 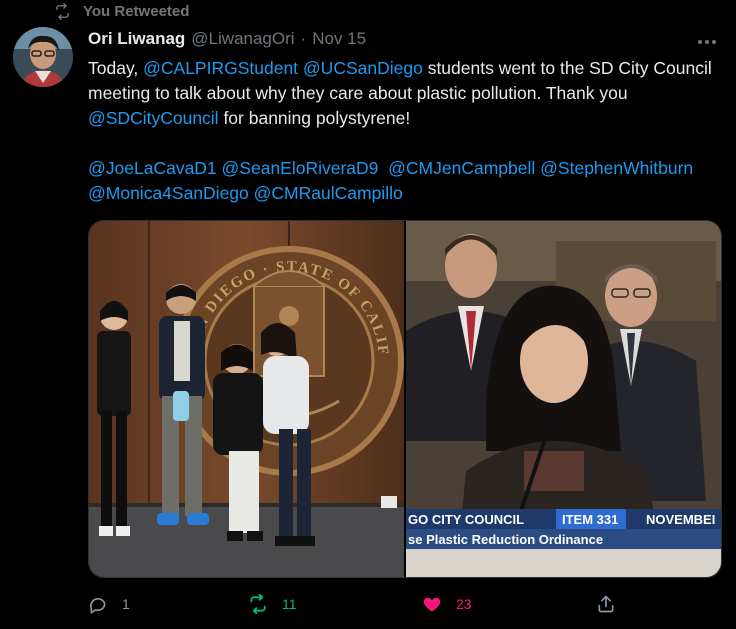 What do you see at coordinates (126, 604) in the screenshot?
I see `reply-count: 1` at bounding box center [126, 604].